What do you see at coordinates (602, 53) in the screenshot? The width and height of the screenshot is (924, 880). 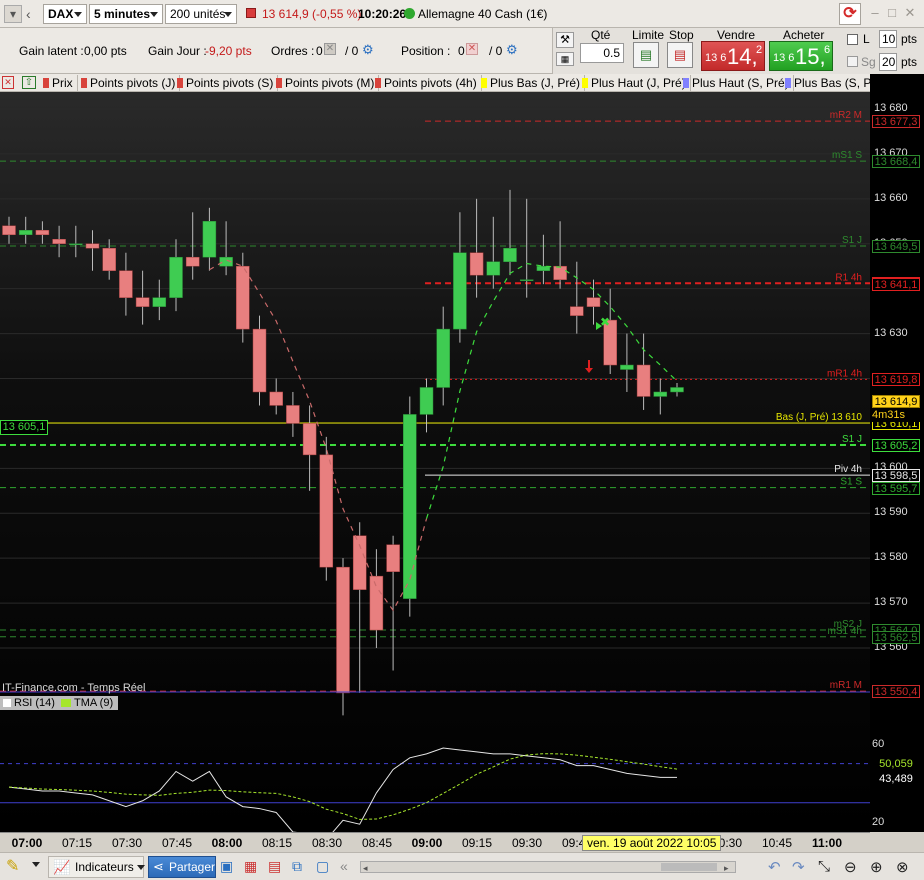 I see `qty-input` at bounding box center [602, 53].